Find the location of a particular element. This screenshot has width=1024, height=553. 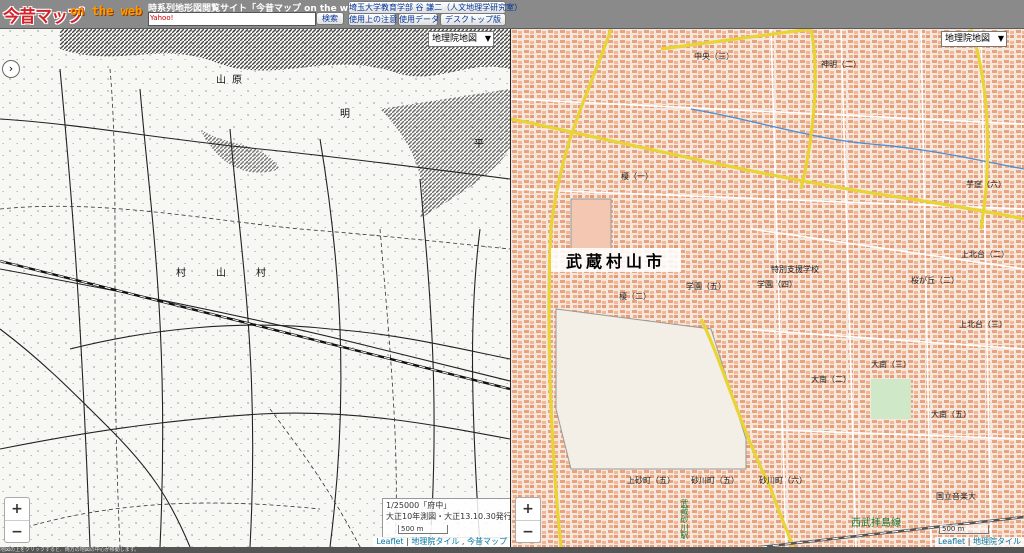

railway-label: 西武拝島線 is located at coordinates (876, 523).